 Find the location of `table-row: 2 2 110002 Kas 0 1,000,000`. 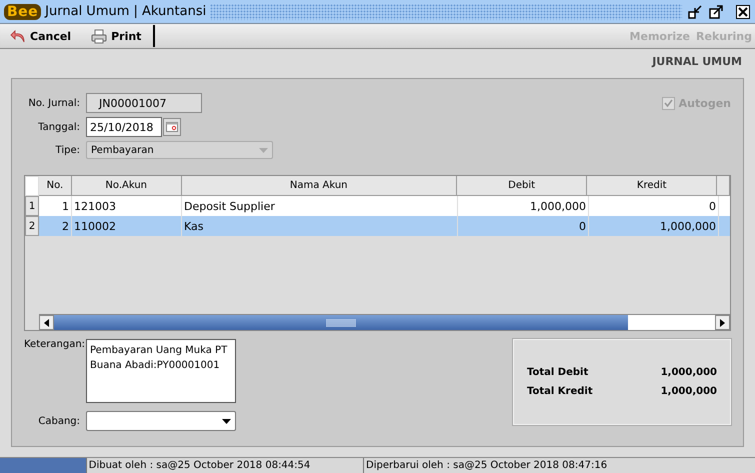

table-row: 2 2 110002 Kas 0 1,000,000 is located at coordinates (377, 226).